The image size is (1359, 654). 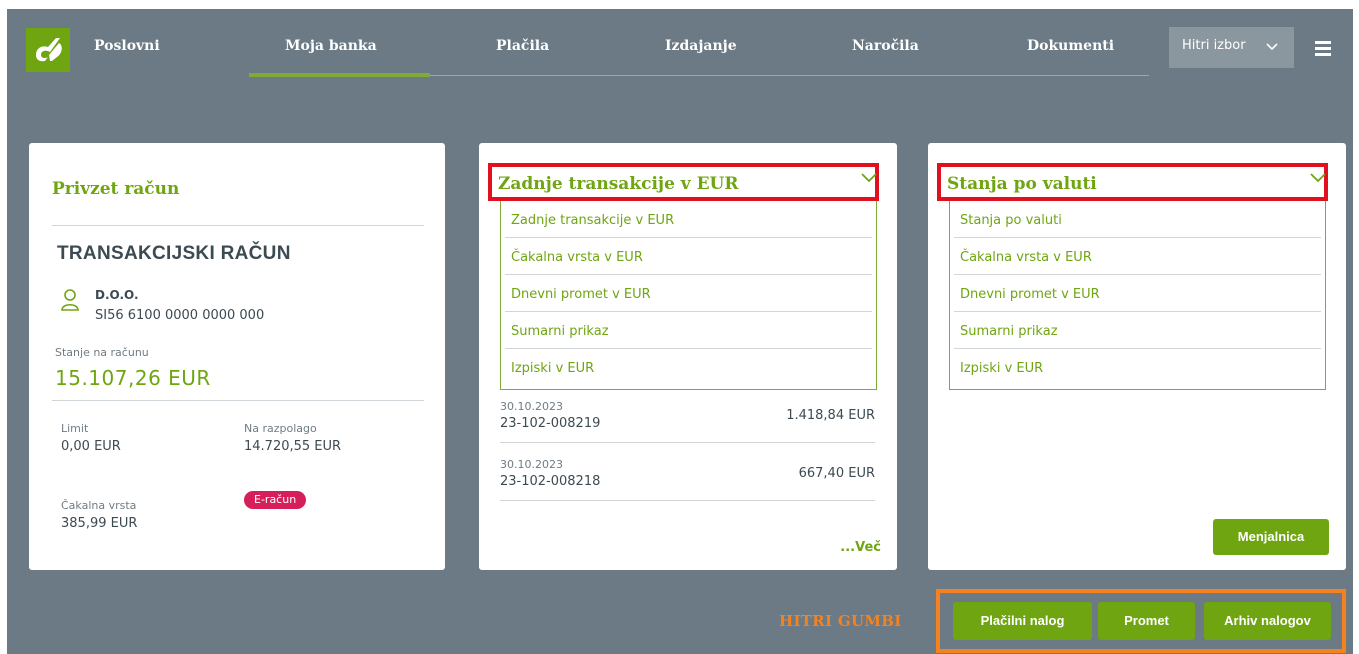 What do you see at coordinates (1214, 45) in the screenshot?
I see `quick-select-label: Hitri izbor` at bounding box center [1214, 45].